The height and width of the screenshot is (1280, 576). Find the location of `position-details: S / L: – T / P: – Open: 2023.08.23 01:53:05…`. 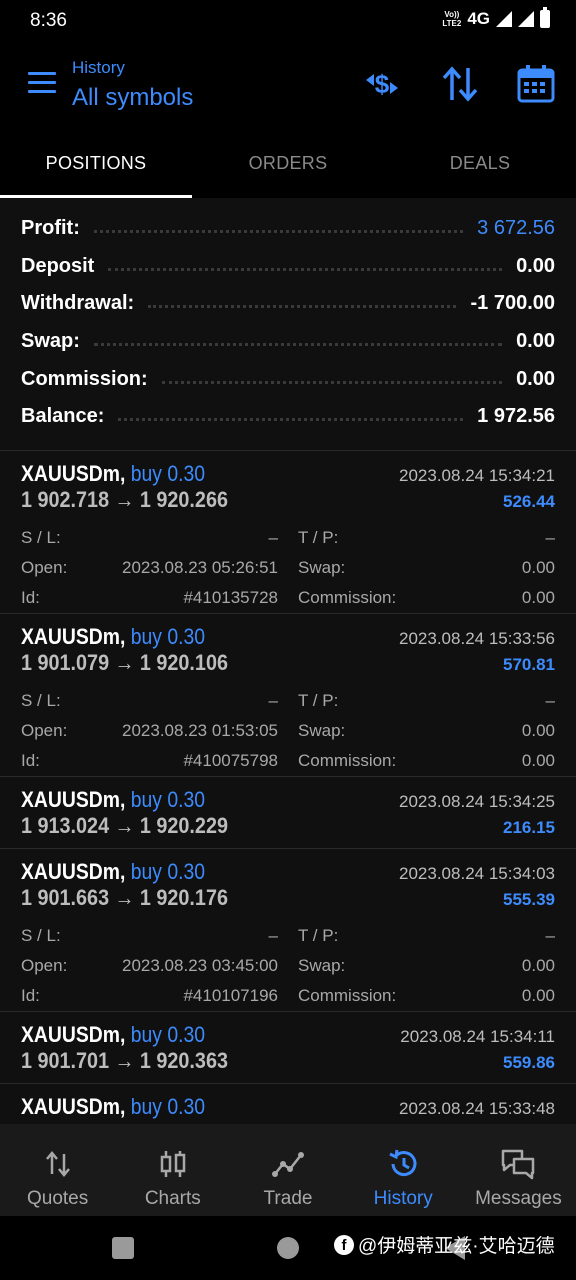

position-details: S / L: – T / P: – Open: 2023.08.23 01:53:05… is located at coordinates (288, 730).